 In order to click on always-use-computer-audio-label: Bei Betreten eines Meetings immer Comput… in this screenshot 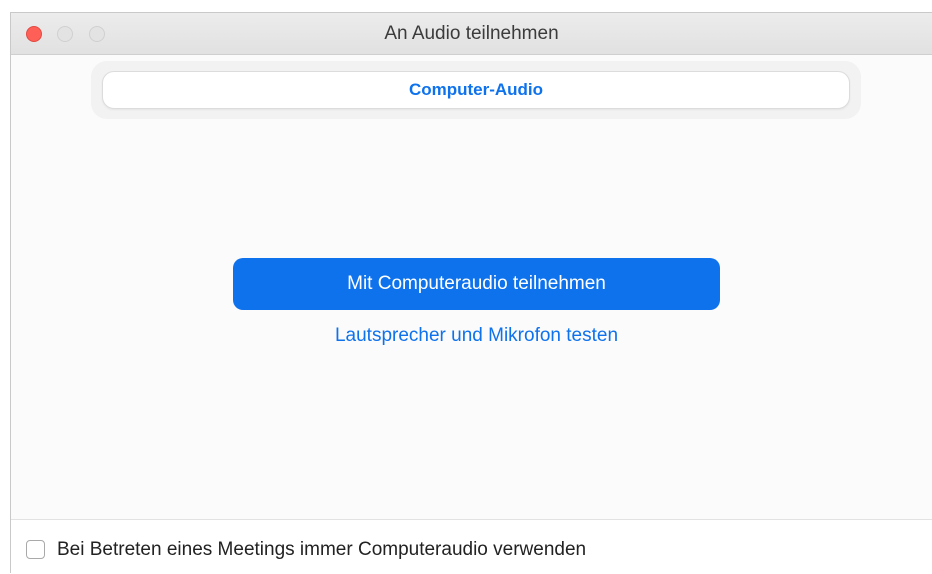, I will do `click(321, 550)`.